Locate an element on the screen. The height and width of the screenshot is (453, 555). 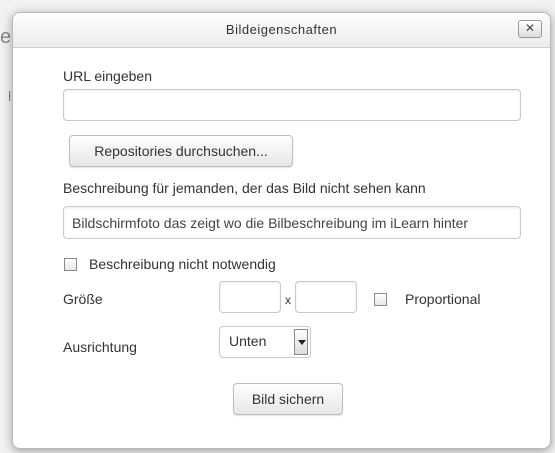
chevron-down-icon is located at coordinates (301, 342).